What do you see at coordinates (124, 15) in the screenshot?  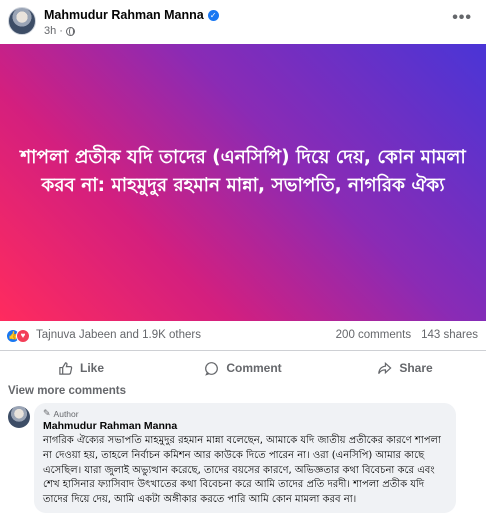 I see `author-name: Mahmudur Rahman Manna` at bounding box center [124, 15].